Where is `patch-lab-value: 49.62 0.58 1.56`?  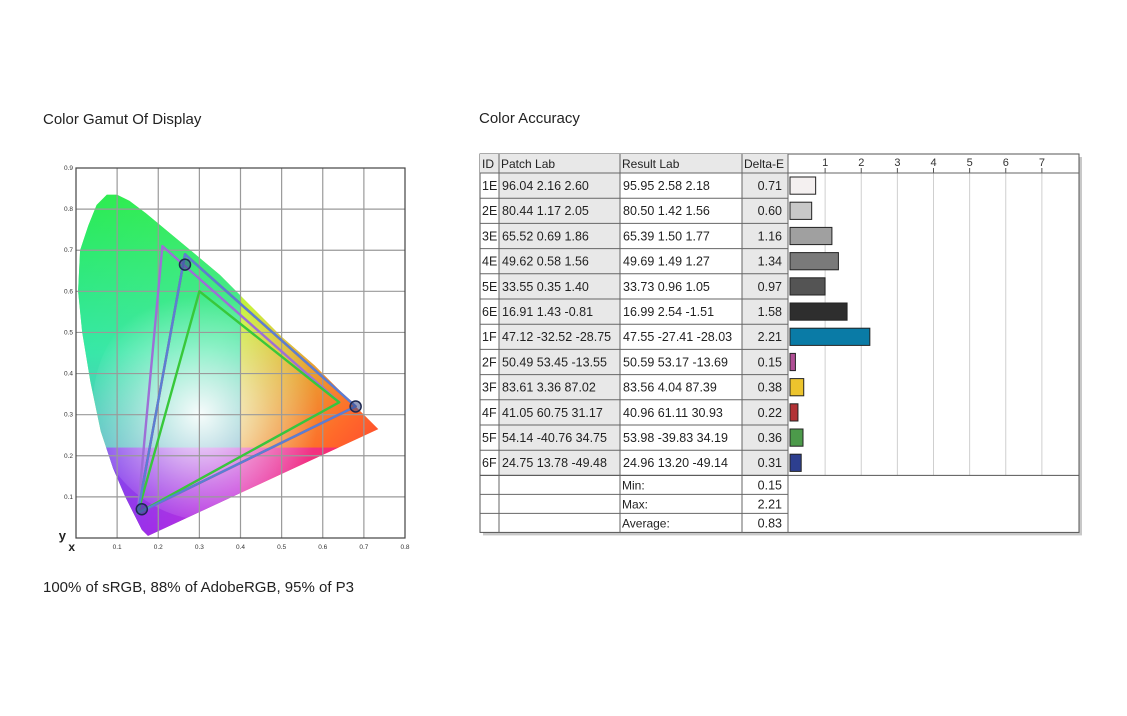 patch-lab-value: 49.62 0.58 1.56 is located at coordinates (545, 262).